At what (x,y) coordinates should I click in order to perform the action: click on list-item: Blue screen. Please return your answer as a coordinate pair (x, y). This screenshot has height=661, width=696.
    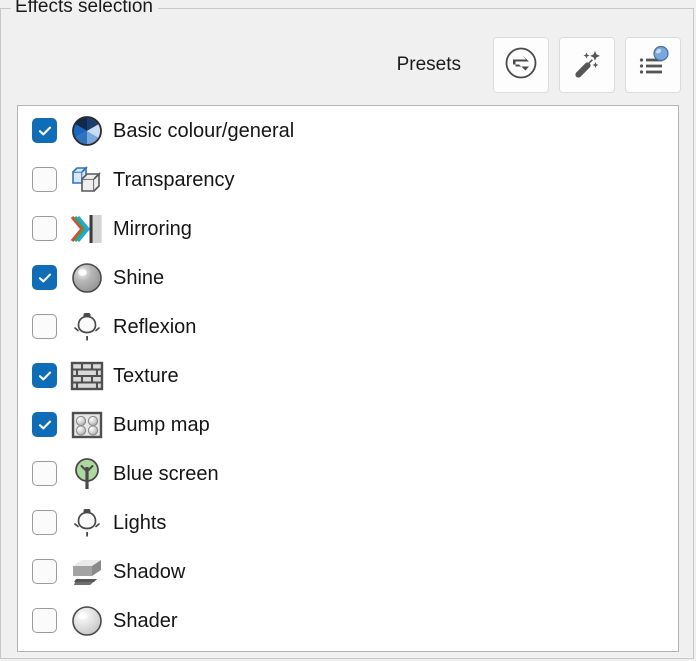
    Looking at the image, I should click on (348, 473).